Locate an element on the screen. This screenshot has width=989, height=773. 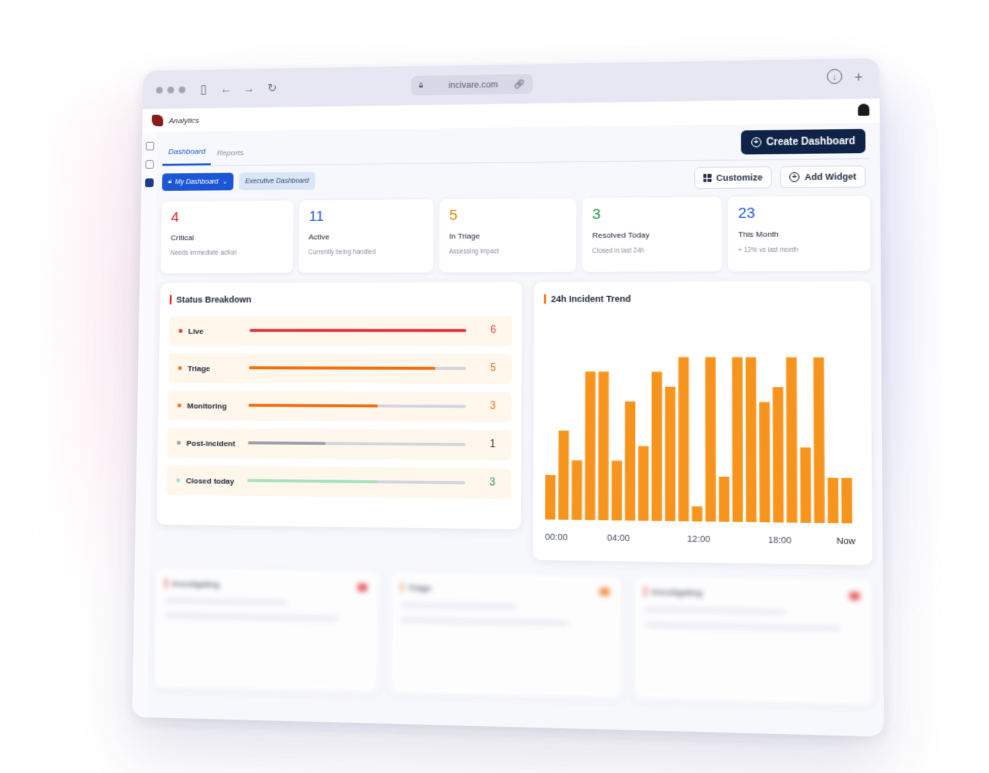
incident-lanes: Investigating Triage Investigating is located at coordinates (514, 636).